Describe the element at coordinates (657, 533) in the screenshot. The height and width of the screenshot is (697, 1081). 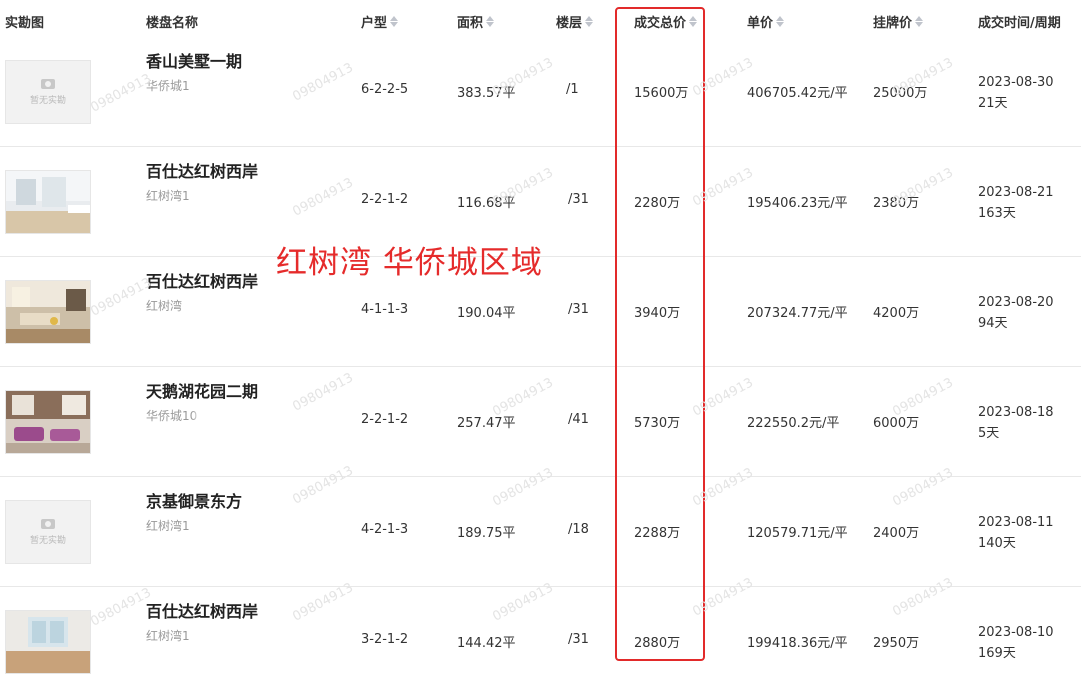
I see `total-price-cell: 2288万` at that location.